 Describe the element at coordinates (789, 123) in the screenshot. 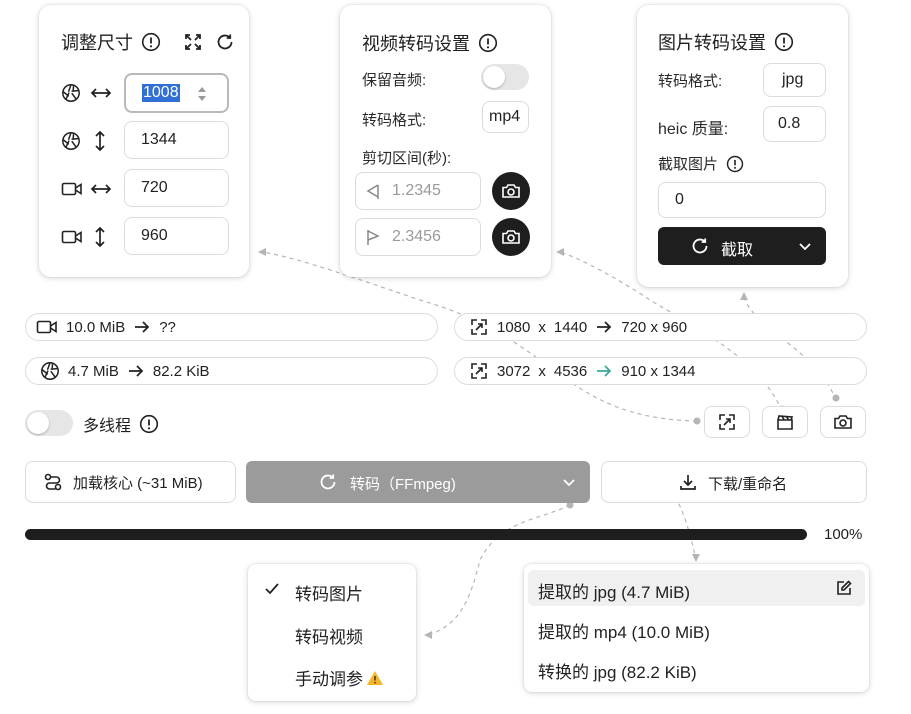

I see `heic-quality-value: 0.8` at that location.